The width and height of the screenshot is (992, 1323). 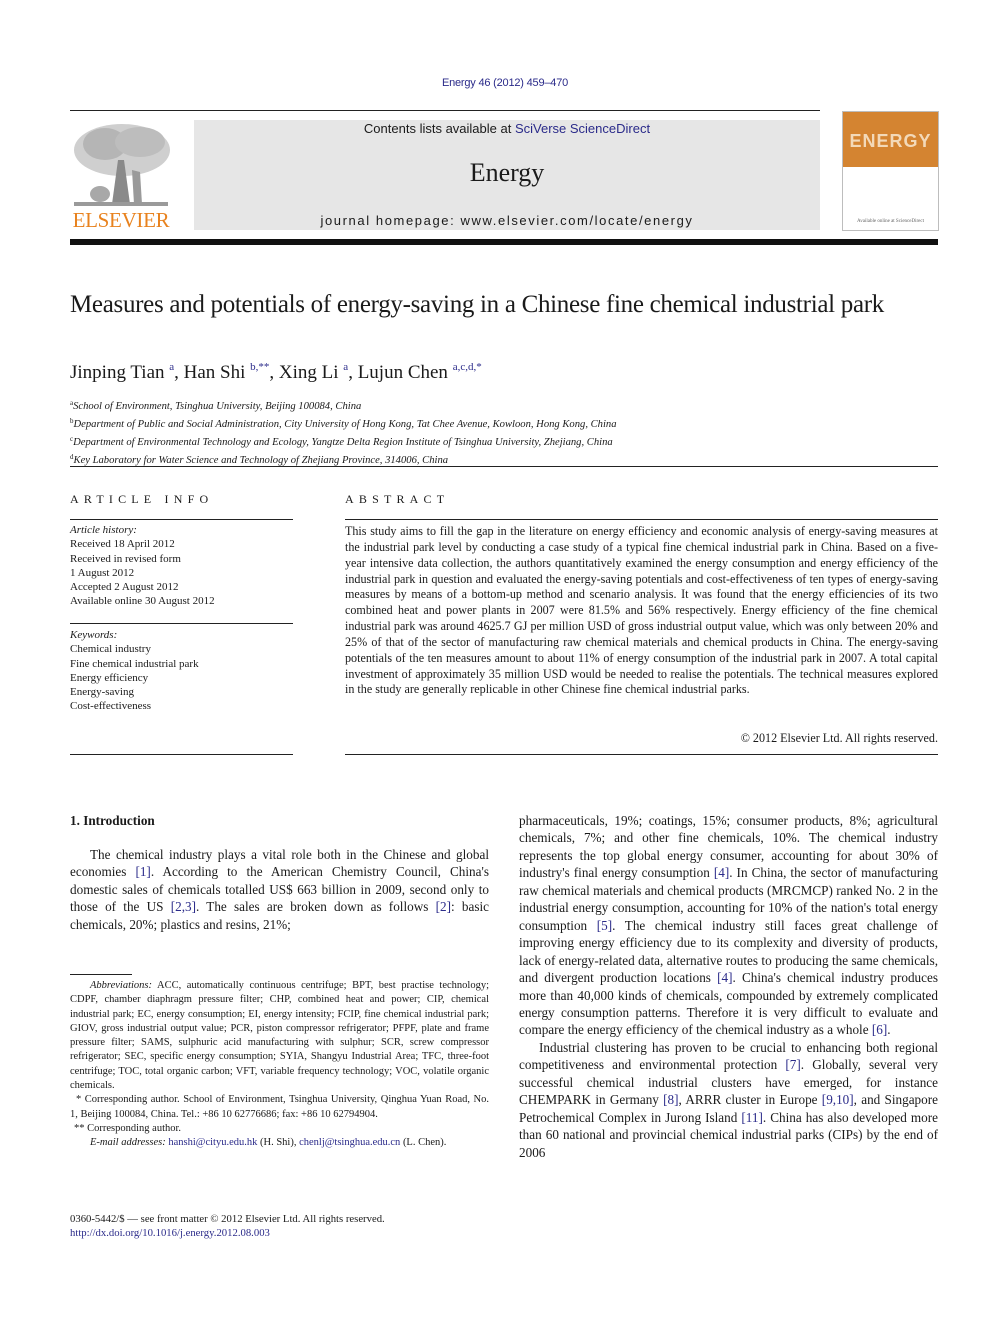 What do you see at coordinates (879, 1029) in the screenshot?
I see `reference-link: [6]` at bounding box center [879, 1029].